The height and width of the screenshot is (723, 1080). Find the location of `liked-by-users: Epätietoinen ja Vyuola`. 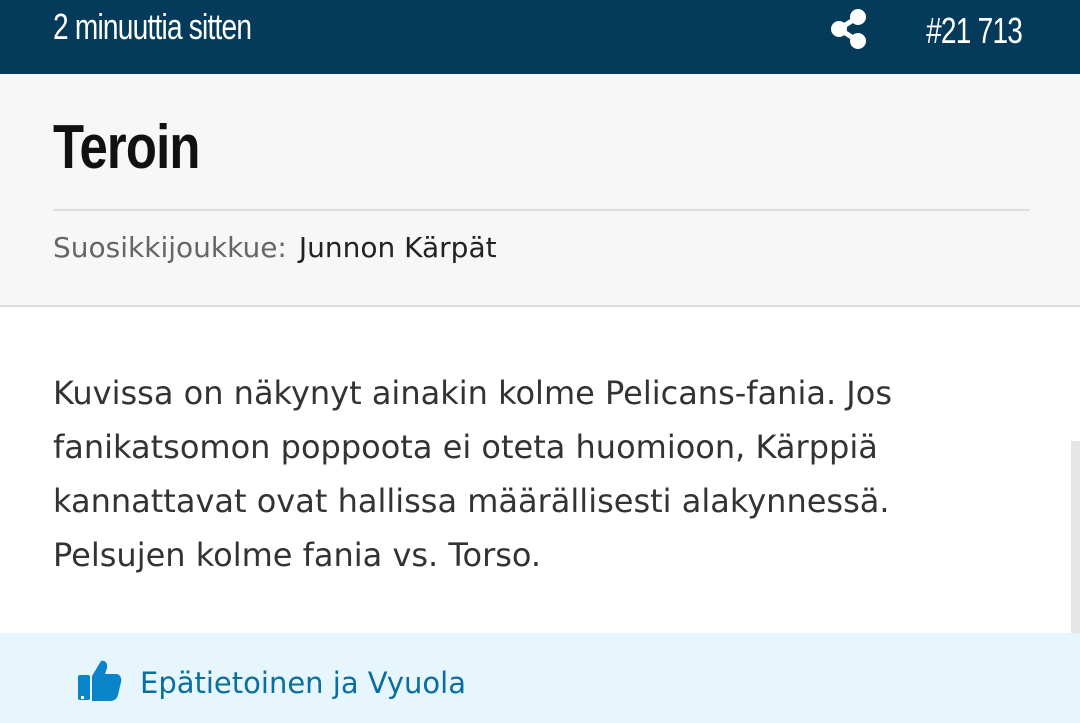

liked-by-users: Epätietoinen ja Vyuola is located at coordinates (303, 683).